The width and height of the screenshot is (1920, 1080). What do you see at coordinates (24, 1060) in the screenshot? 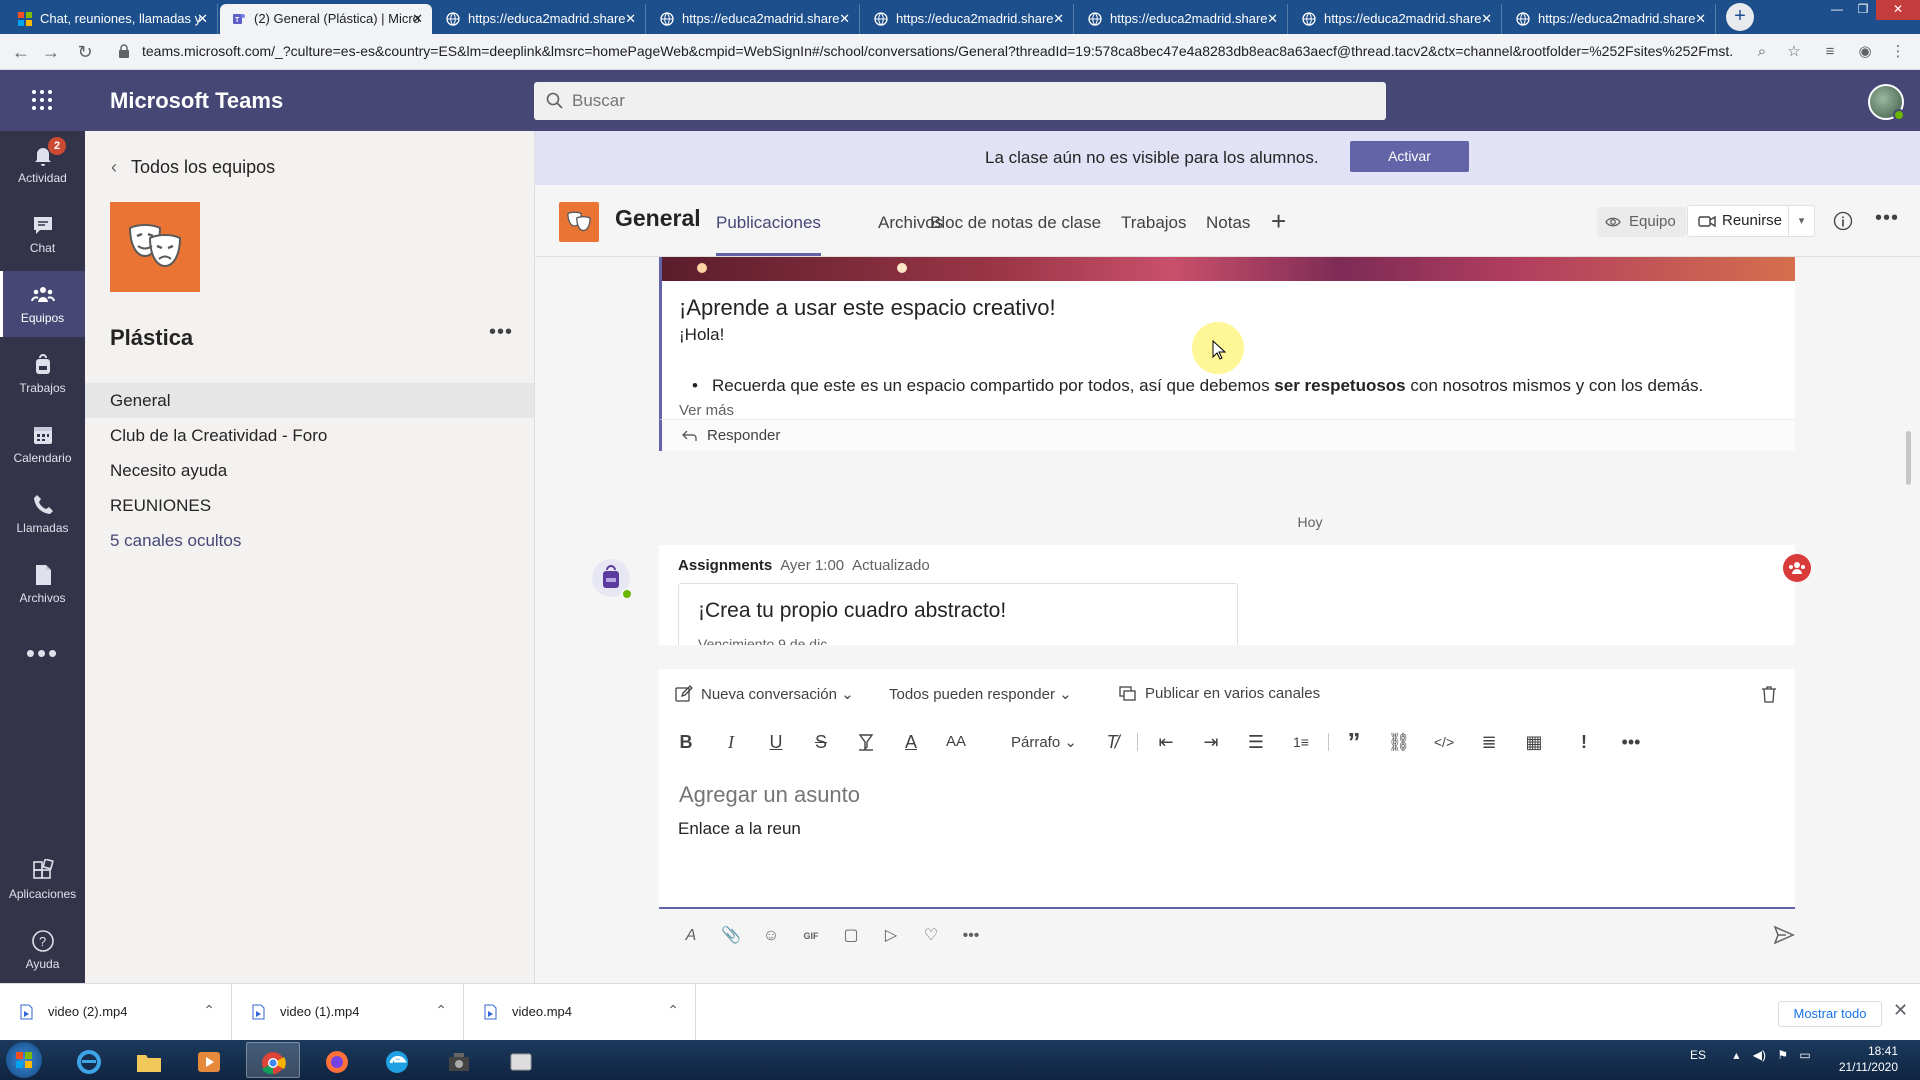
I see `start-button` at bounding box center [24, 1060].